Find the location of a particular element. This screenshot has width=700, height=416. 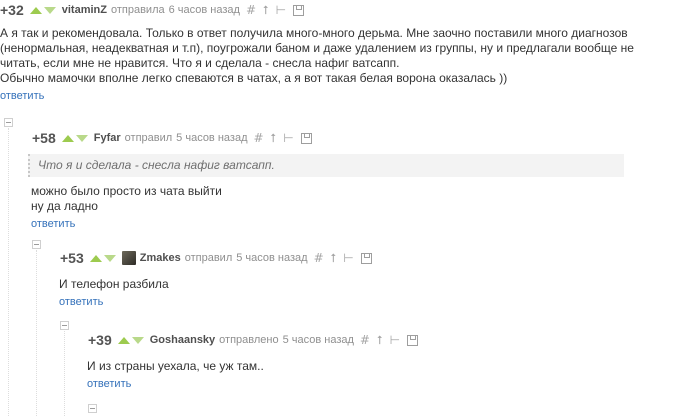

comment-action: отправлено is located at coordinates (249, 340).